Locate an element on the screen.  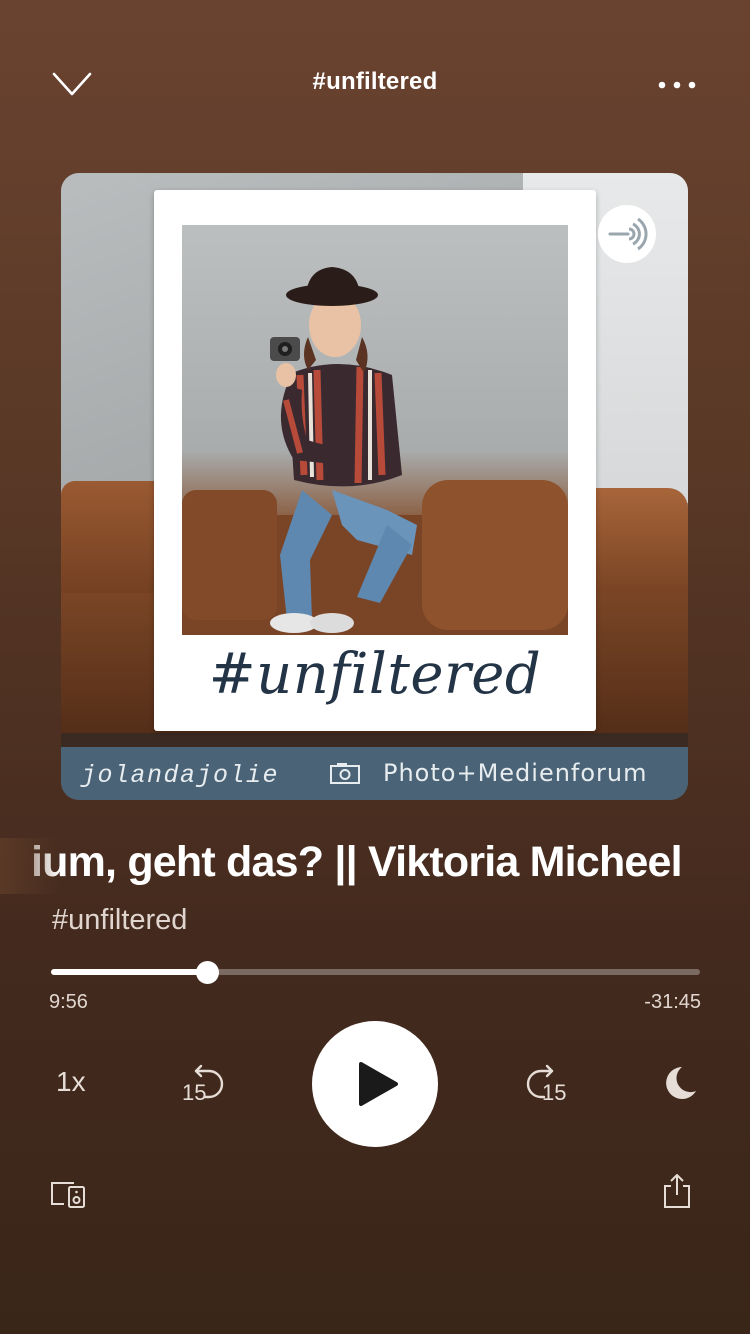
more-dots-icon is located at coordinates (677, 85).